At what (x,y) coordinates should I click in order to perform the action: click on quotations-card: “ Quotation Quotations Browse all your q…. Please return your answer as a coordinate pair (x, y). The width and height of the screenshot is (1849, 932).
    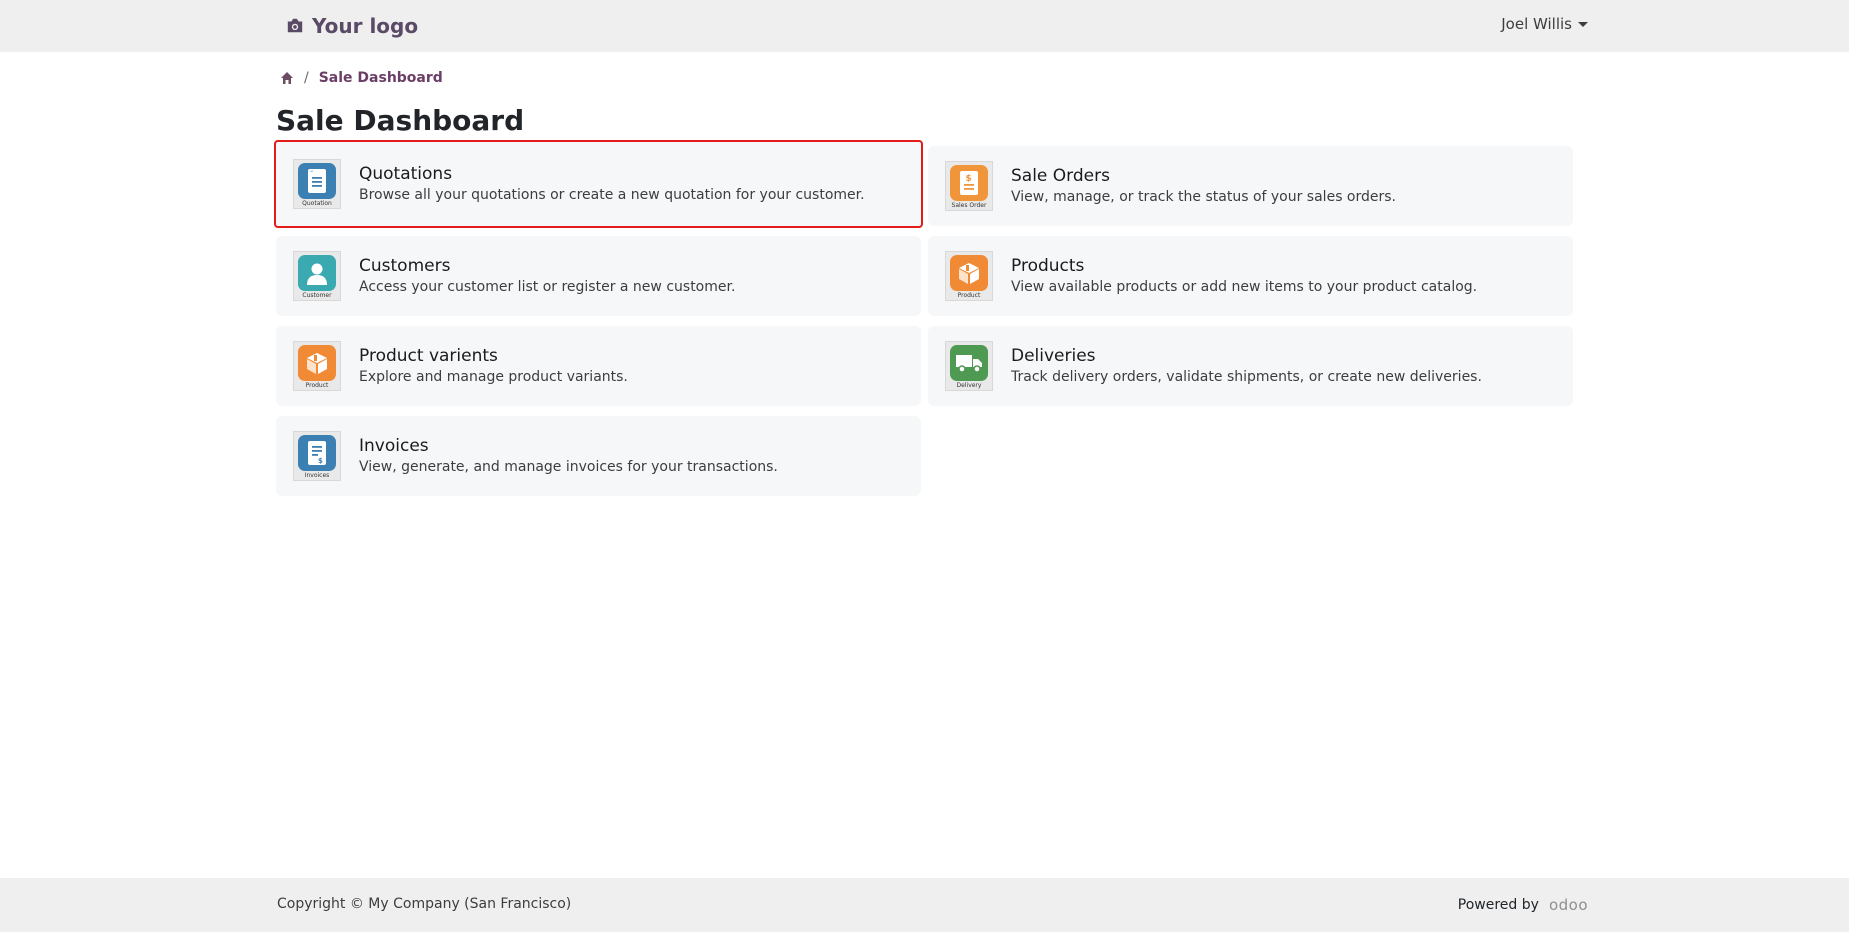
    Looking at the image, I should click on (598, 184).